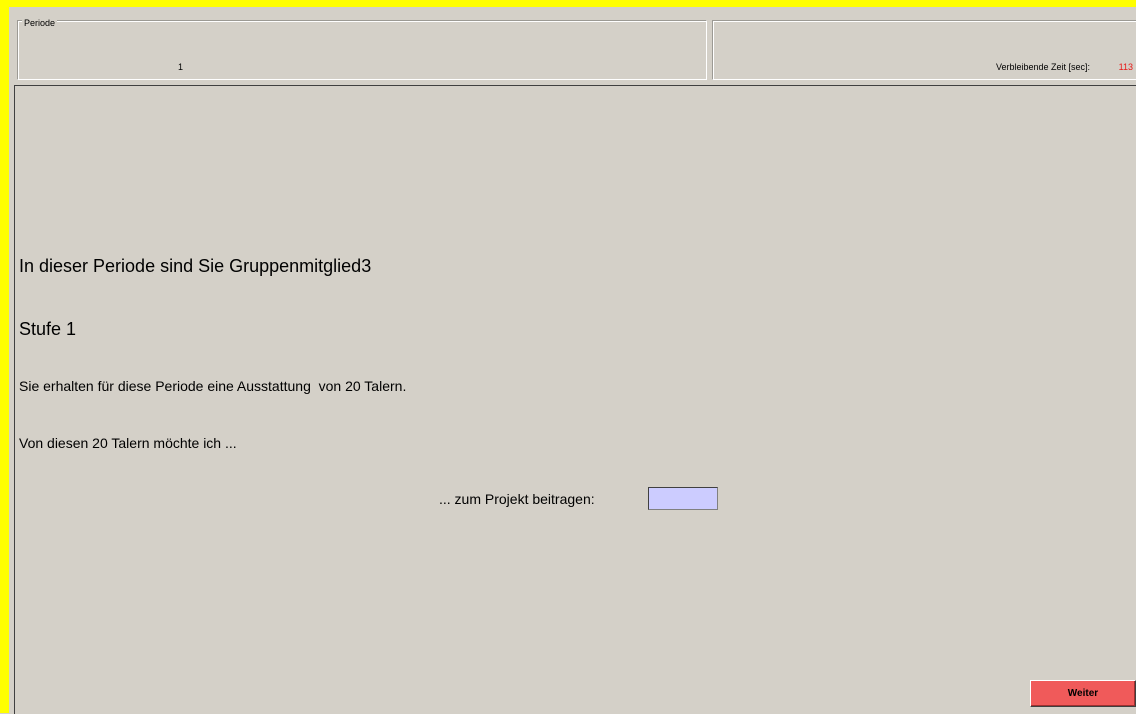 This screenshot has width=1136, height=714. What do you see at coordinates (1125, 67) in the screenshot?
I see `remaining-time-value: 113` at bounding box center [1125, 67].